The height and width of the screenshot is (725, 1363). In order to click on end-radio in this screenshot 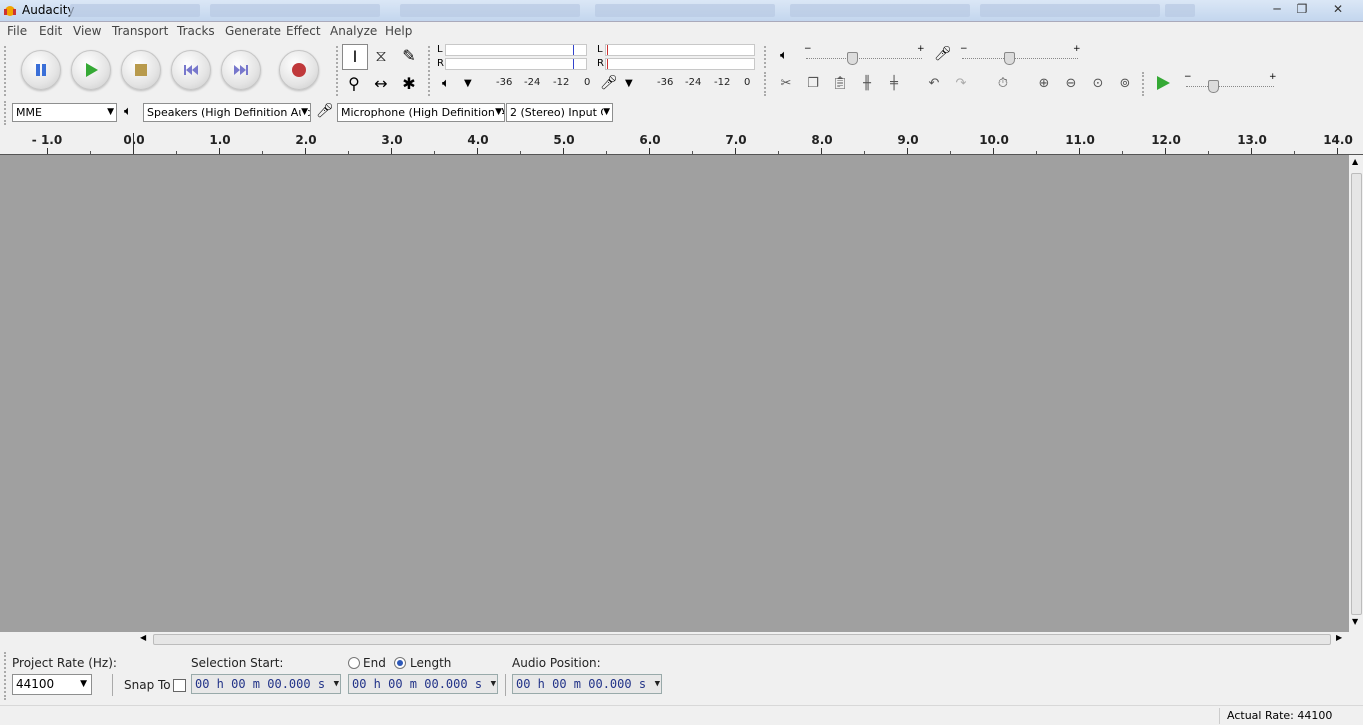, I will do `click(354, 663)`.